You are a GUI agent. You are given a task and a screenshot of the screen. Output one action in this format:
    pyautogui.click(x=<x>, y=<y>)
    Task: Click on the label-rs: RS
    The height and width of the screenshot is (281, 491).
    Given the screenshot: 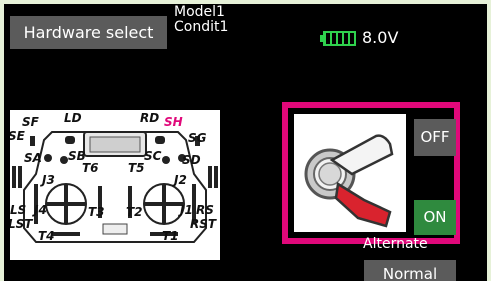 What is the action you would take?
    pyautogui.click(x=205, y=210)
    